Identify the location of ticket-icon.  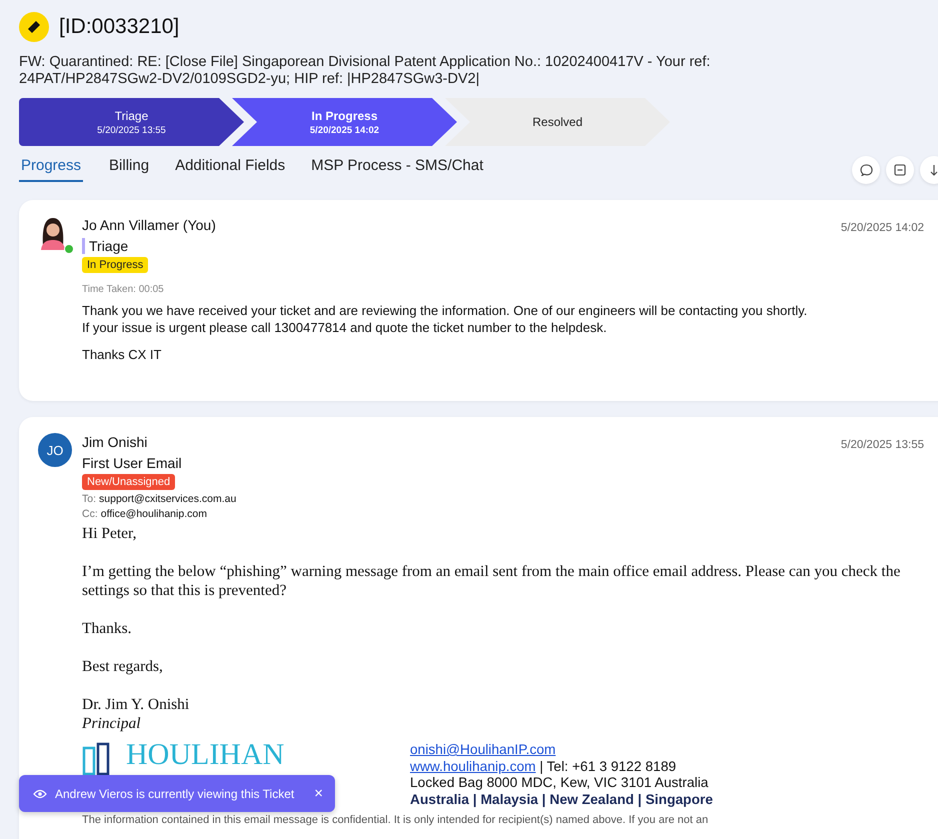
(34, 27).